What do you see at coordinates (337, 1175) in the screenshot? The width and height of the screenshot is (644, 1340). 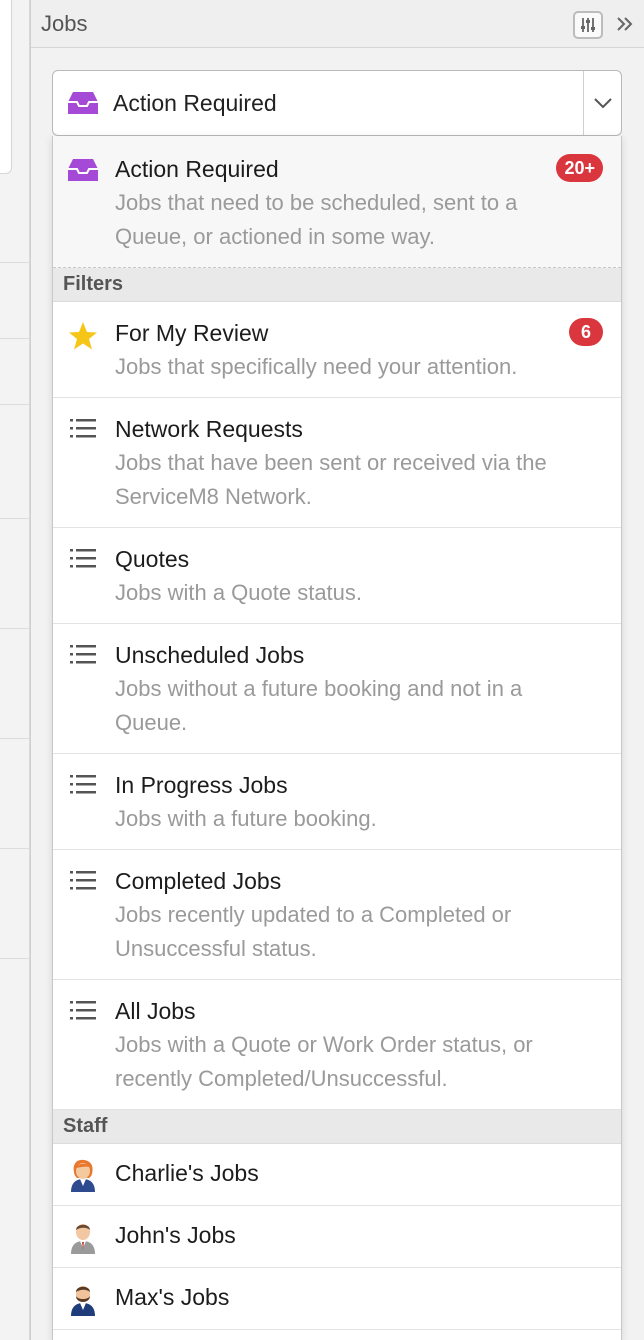 I see `option-staff-charlie: Charlie's Jobs` at bounding box center [337, 1175].